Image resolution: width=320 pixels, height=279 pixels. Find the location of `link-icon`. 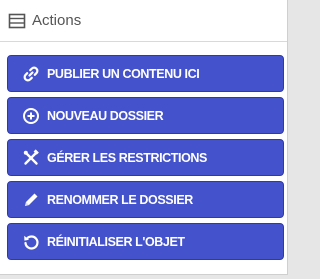

link-icon is located at coordinates (31, 74).